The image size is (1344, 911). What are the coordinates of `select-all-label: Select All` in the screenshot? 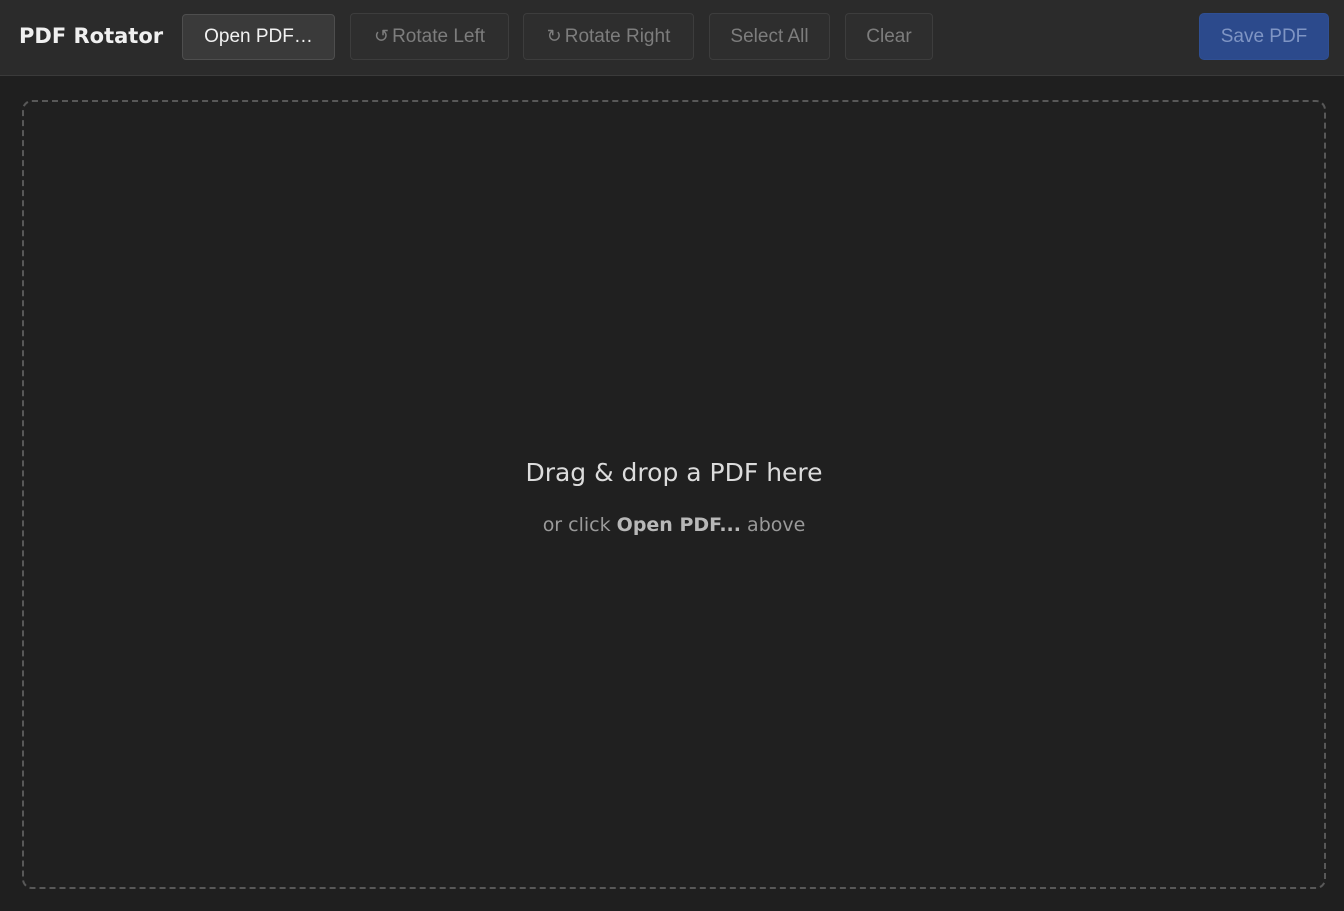 It's located at (769, 36).